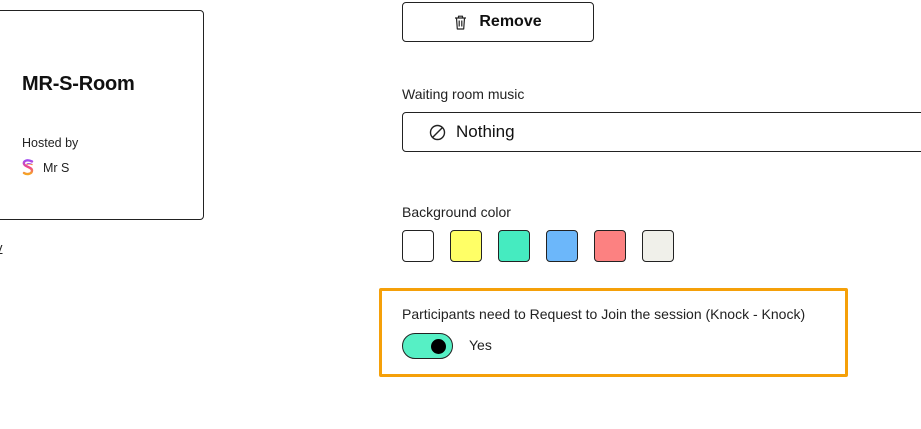 The image size is (921, 429). Describe the element at coordinates (1, 247) in the screenshot. I see `preview-link: v` at that location.